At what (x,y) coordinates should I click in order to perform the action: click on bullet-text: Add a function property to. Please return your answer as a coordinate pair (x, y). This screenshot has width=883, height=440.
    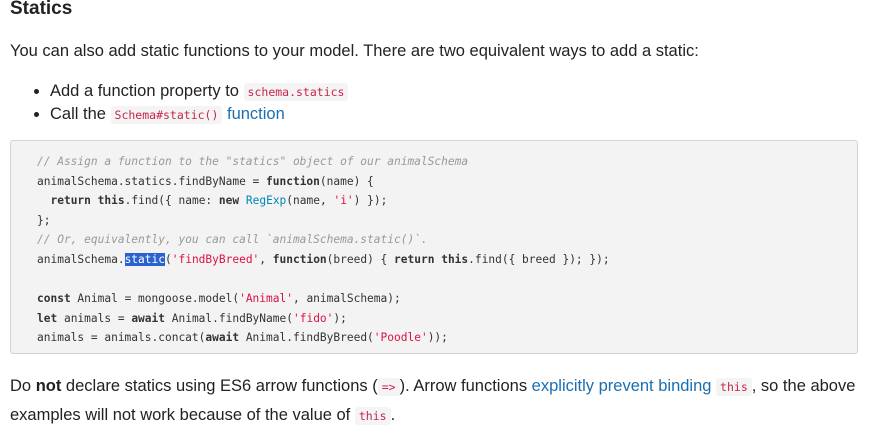
    Looking at the image, I should click on (147, 91).